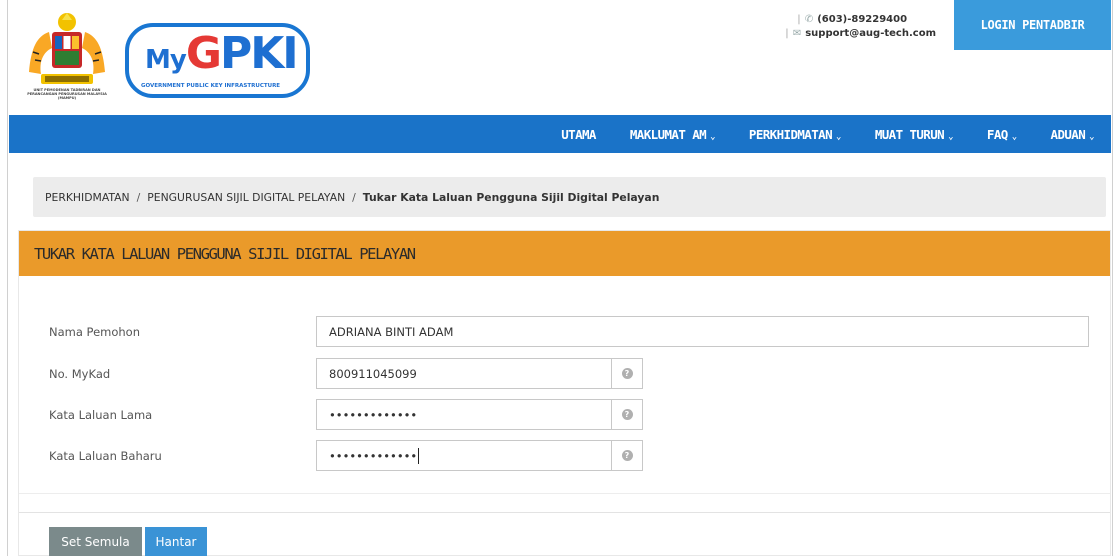 The width and height of the screenshot is (1116, 556). I want to click on window-left-edge, so click(4, 278).